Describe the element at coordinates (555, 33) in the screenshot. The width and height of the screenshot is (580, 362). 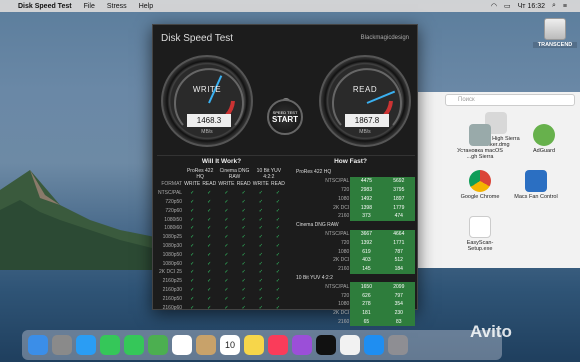
I see `external-drive: TRANSCEND` at that location.